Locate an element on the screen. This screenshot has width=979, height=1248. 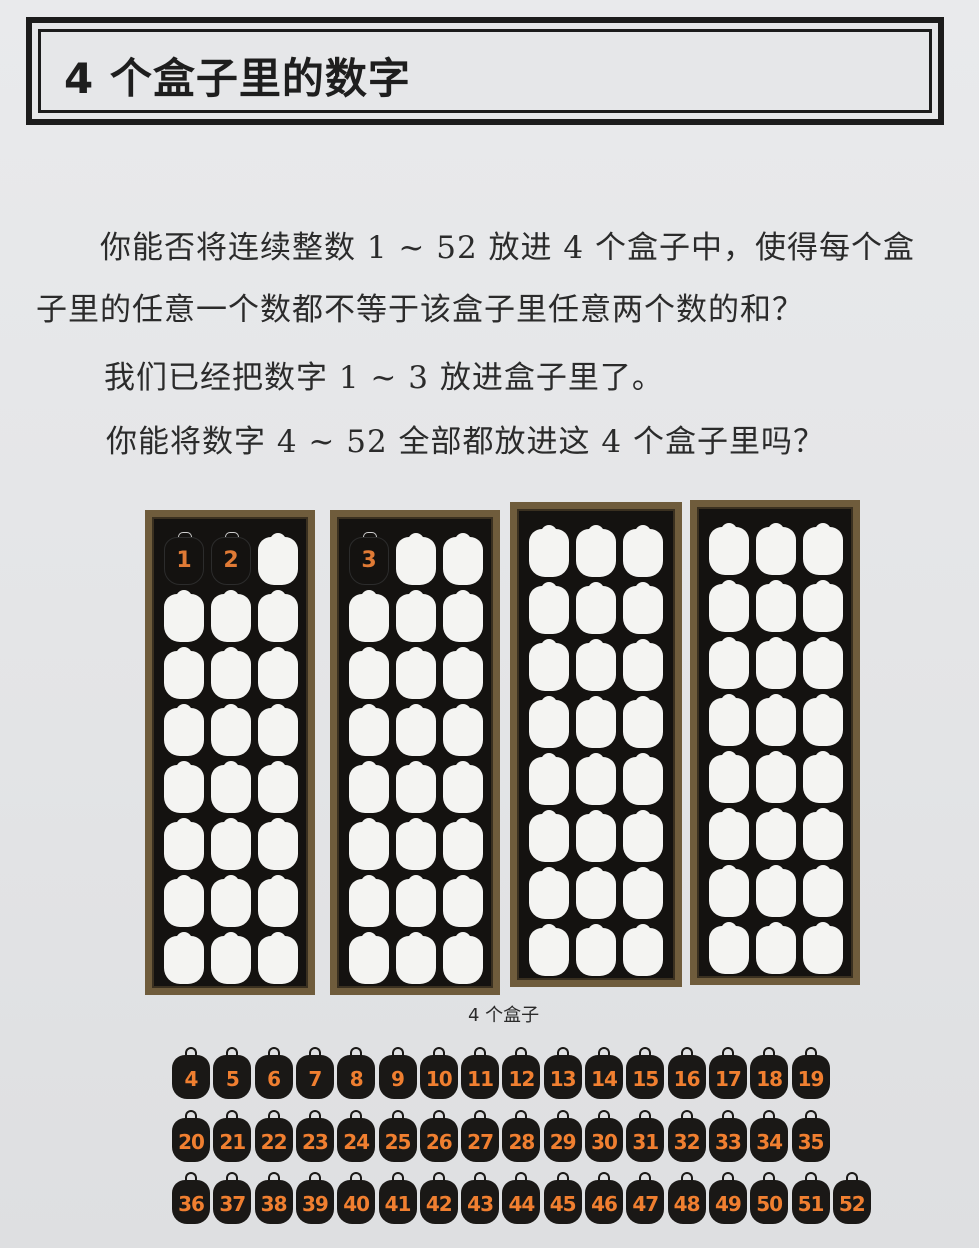
number-tile: 52 is located at coordinates (851, 1198).